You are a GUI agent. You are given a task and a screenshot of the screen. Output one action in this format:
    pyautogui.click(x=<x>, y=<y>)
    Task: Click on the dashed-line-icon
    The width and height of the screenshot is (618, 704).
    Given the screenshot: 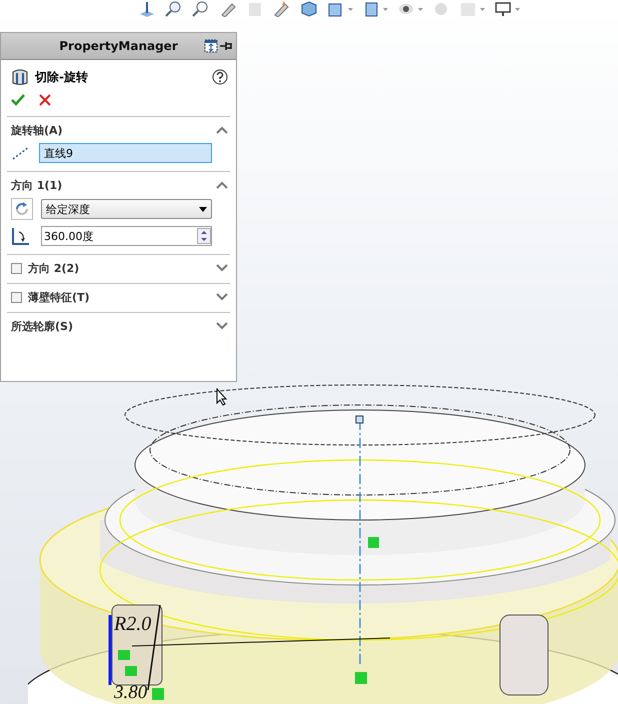 What is the action you would take?
    pyautogui.click(x=21, y=153)
    